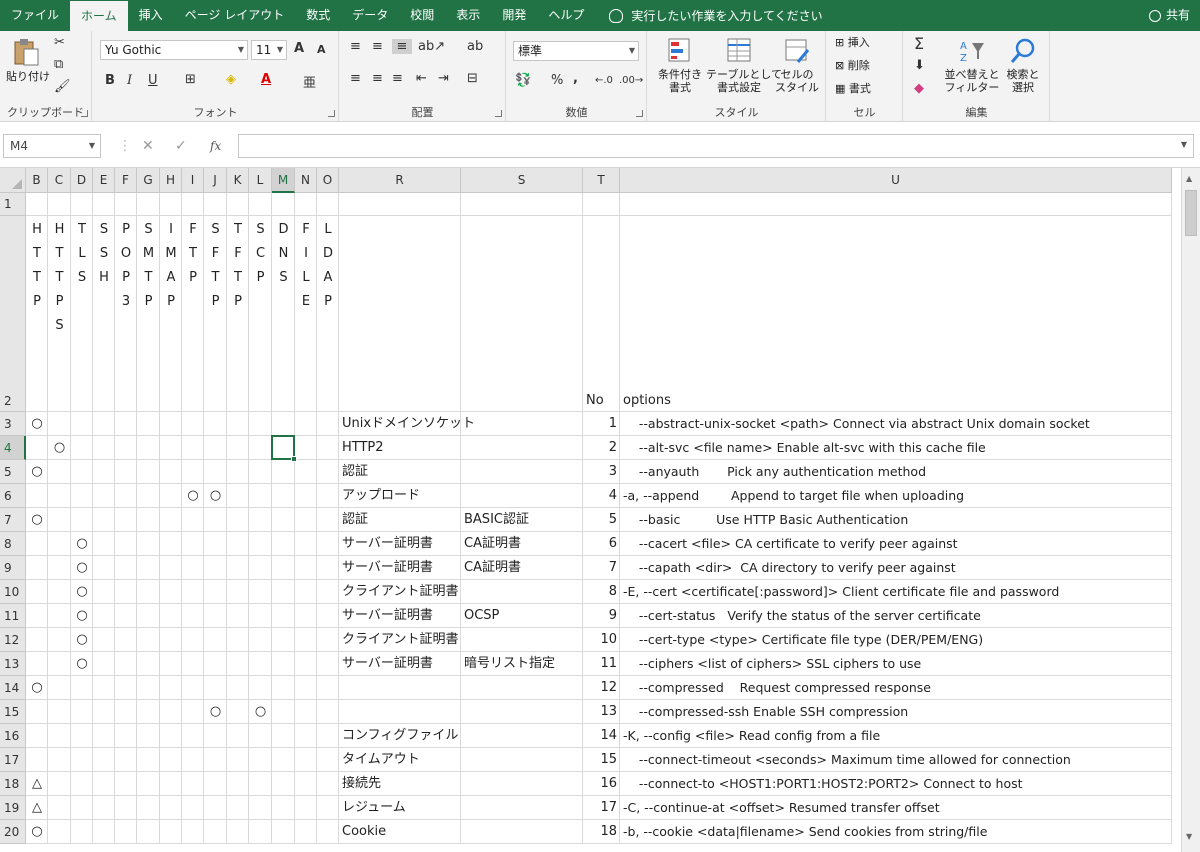 This screenshot has height=852, width=1200. I want to click on row-header-8: 8, so click(13, 544).